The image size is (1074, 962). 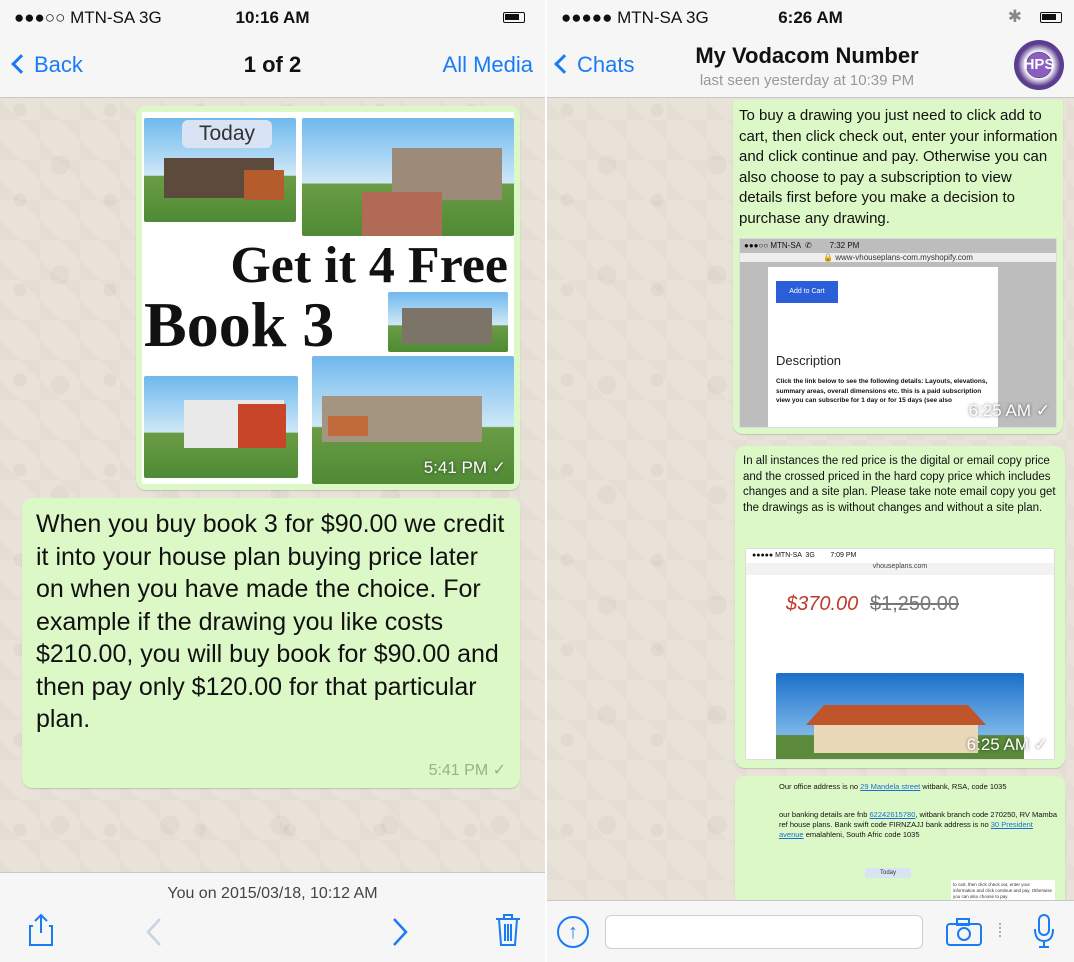 What do you see at coordinates (802, 245) in the screenshot?
I see `shot-status: ●●●○○ MTN-SA ✆ 7:32 PM` at bounding box center [802, 245].